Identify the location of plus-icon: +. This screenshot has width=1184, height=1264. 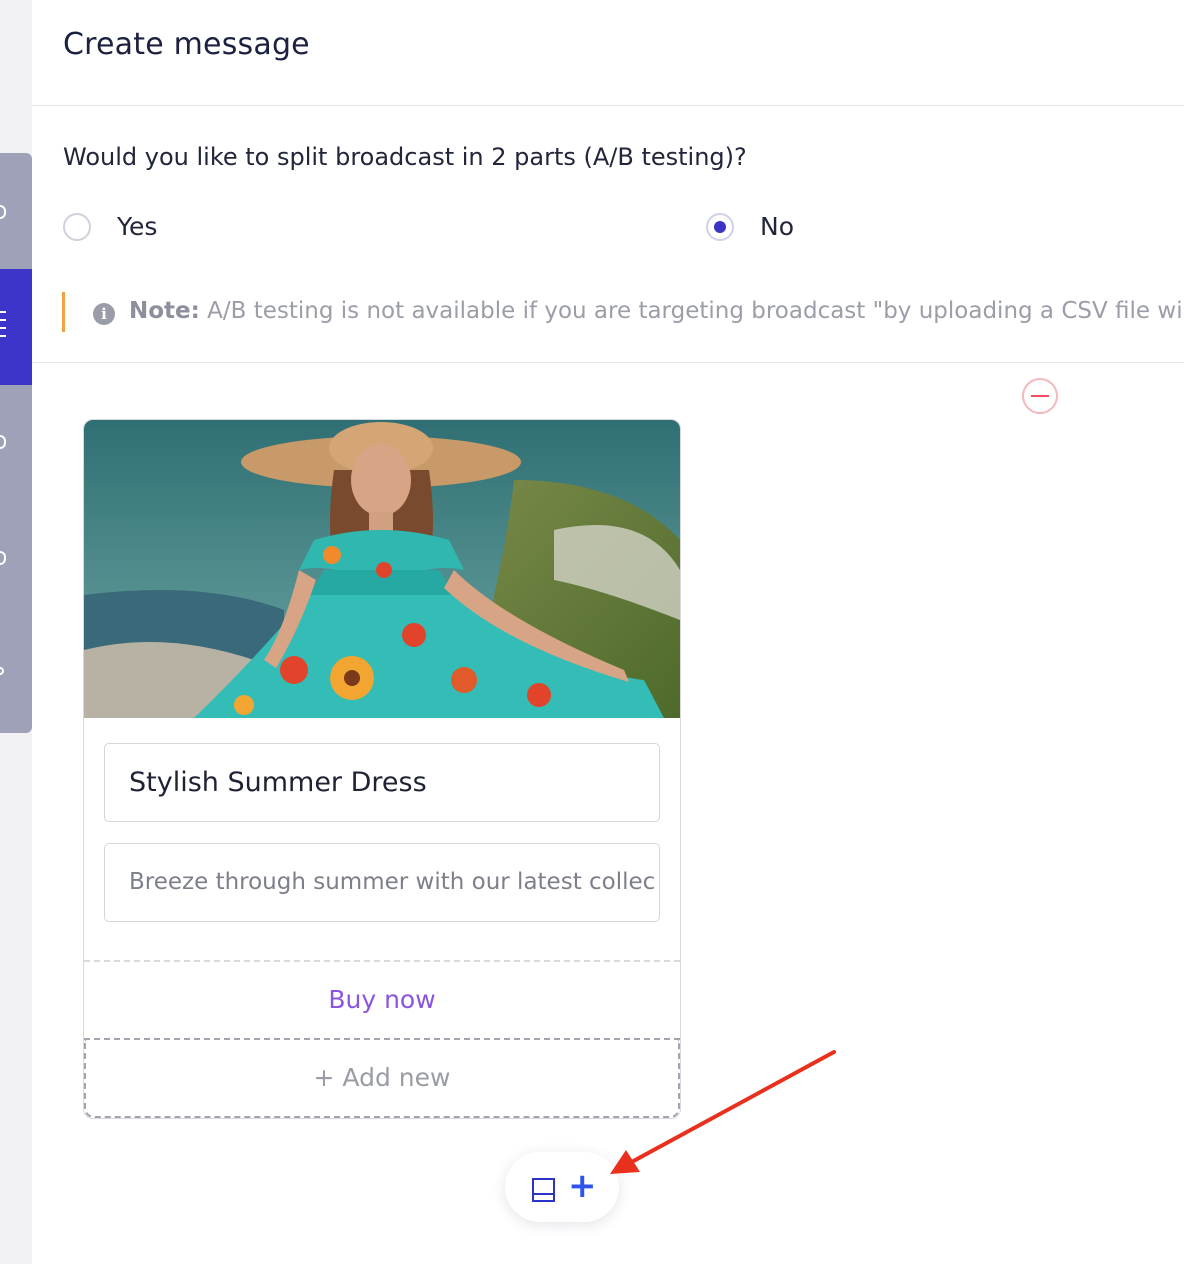
(582, 1186).